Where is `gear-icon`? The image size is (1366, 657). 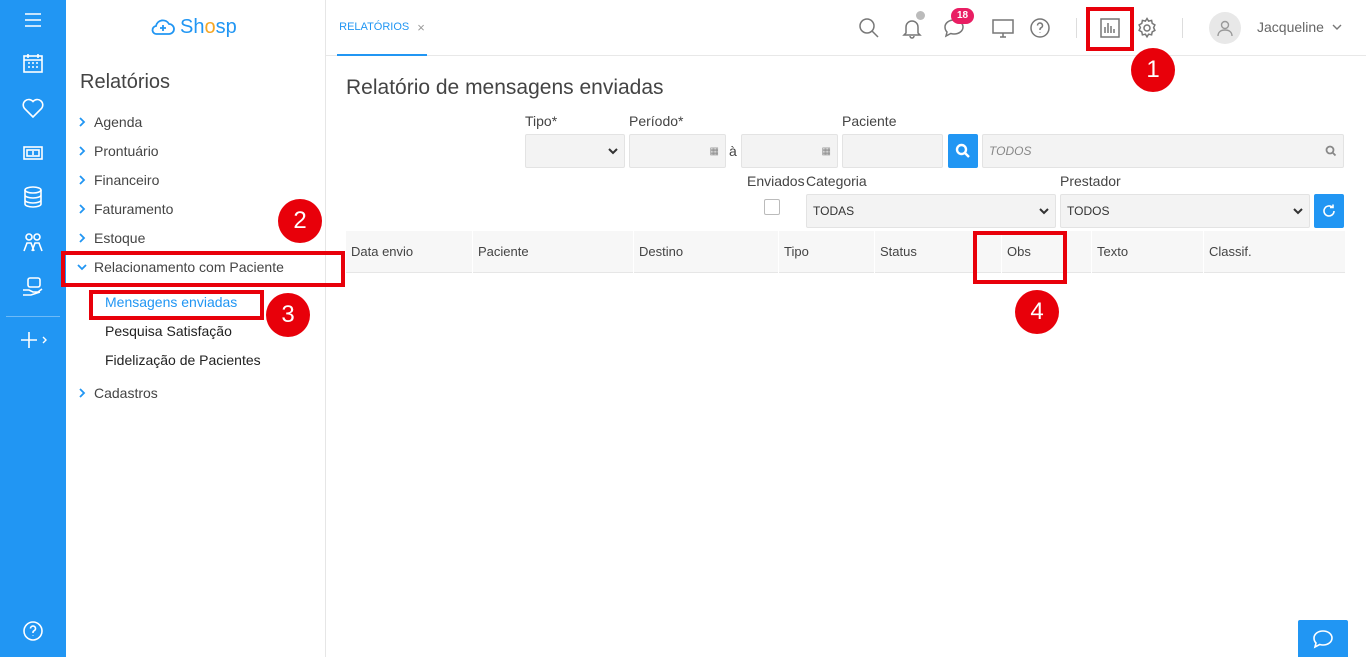 gear-icon is located at coordinates (1147, 28).